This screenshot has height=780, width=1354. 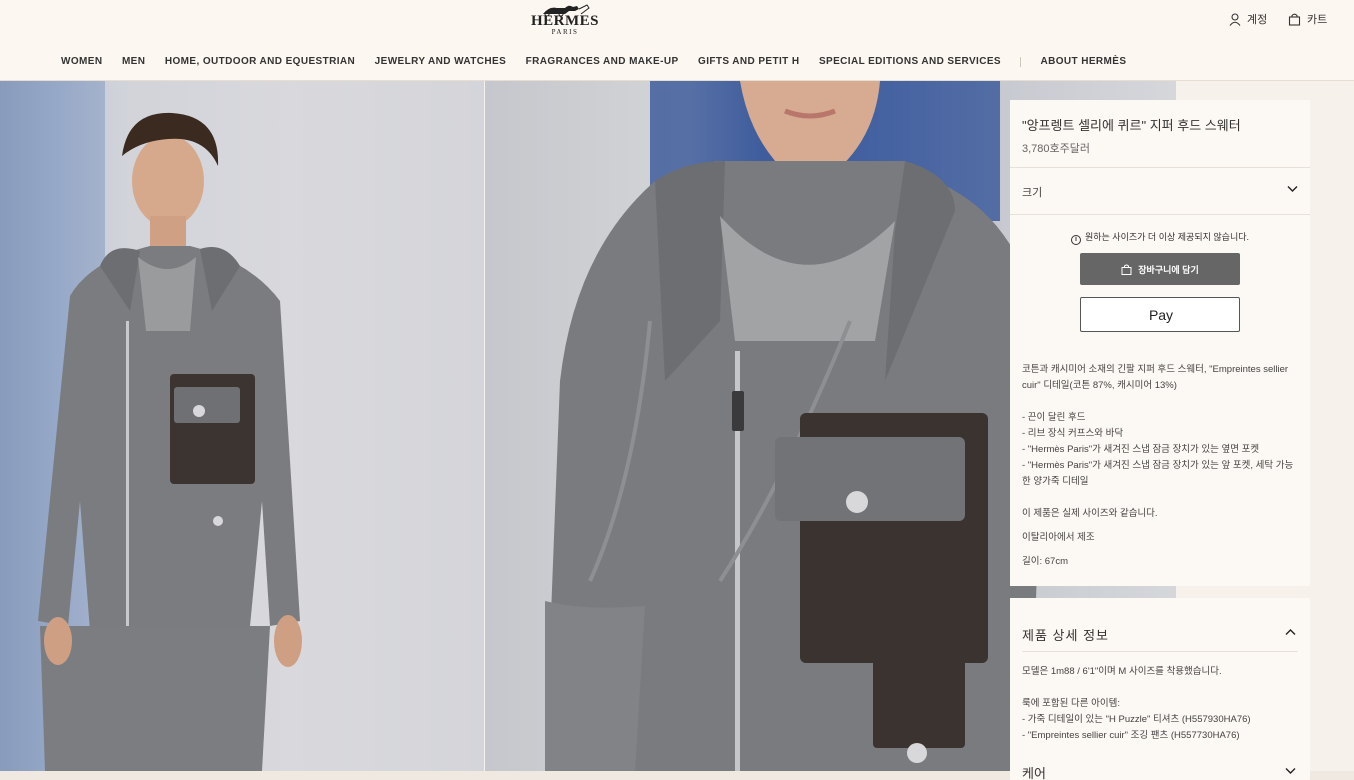 I want to click on availability-notice: i 원하는 사이즈가 더 이상 제공되지 않습니다., so click(x=1160, y=237).